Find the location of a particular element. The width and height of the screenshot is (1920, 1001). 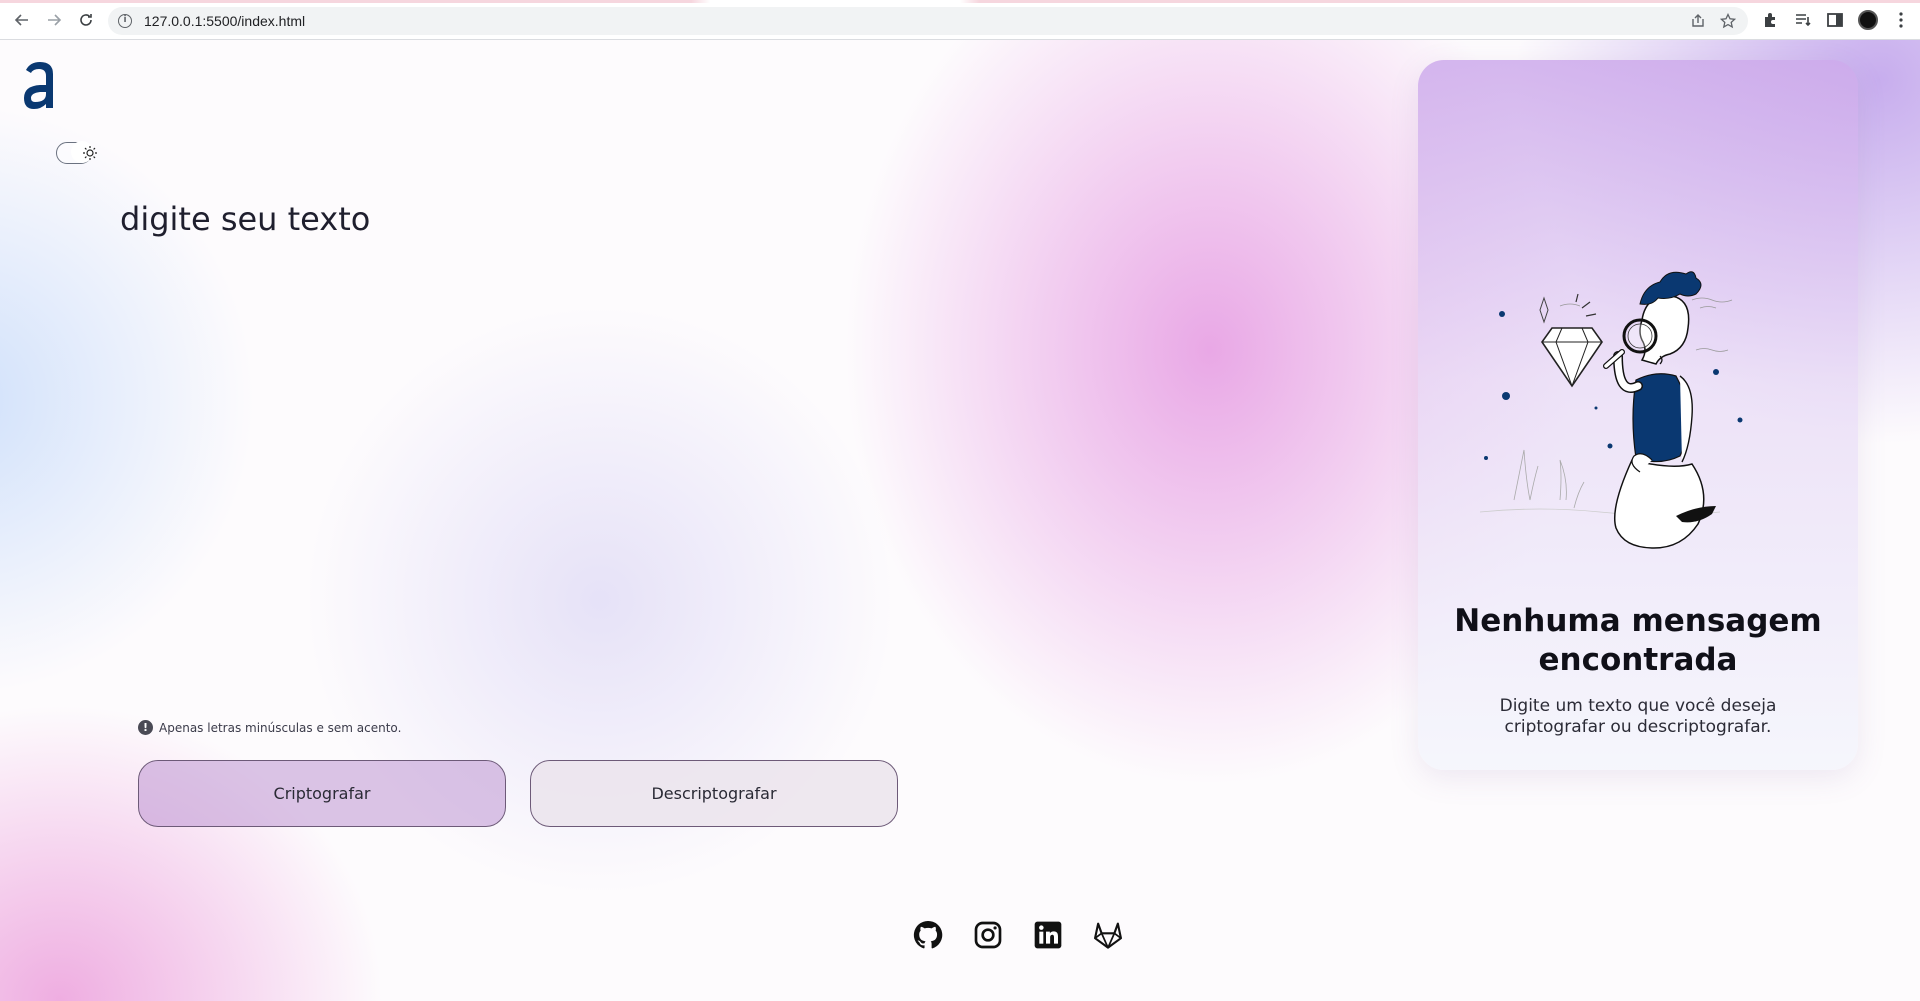

gitlab-link is located at coordinates (1108, 935).